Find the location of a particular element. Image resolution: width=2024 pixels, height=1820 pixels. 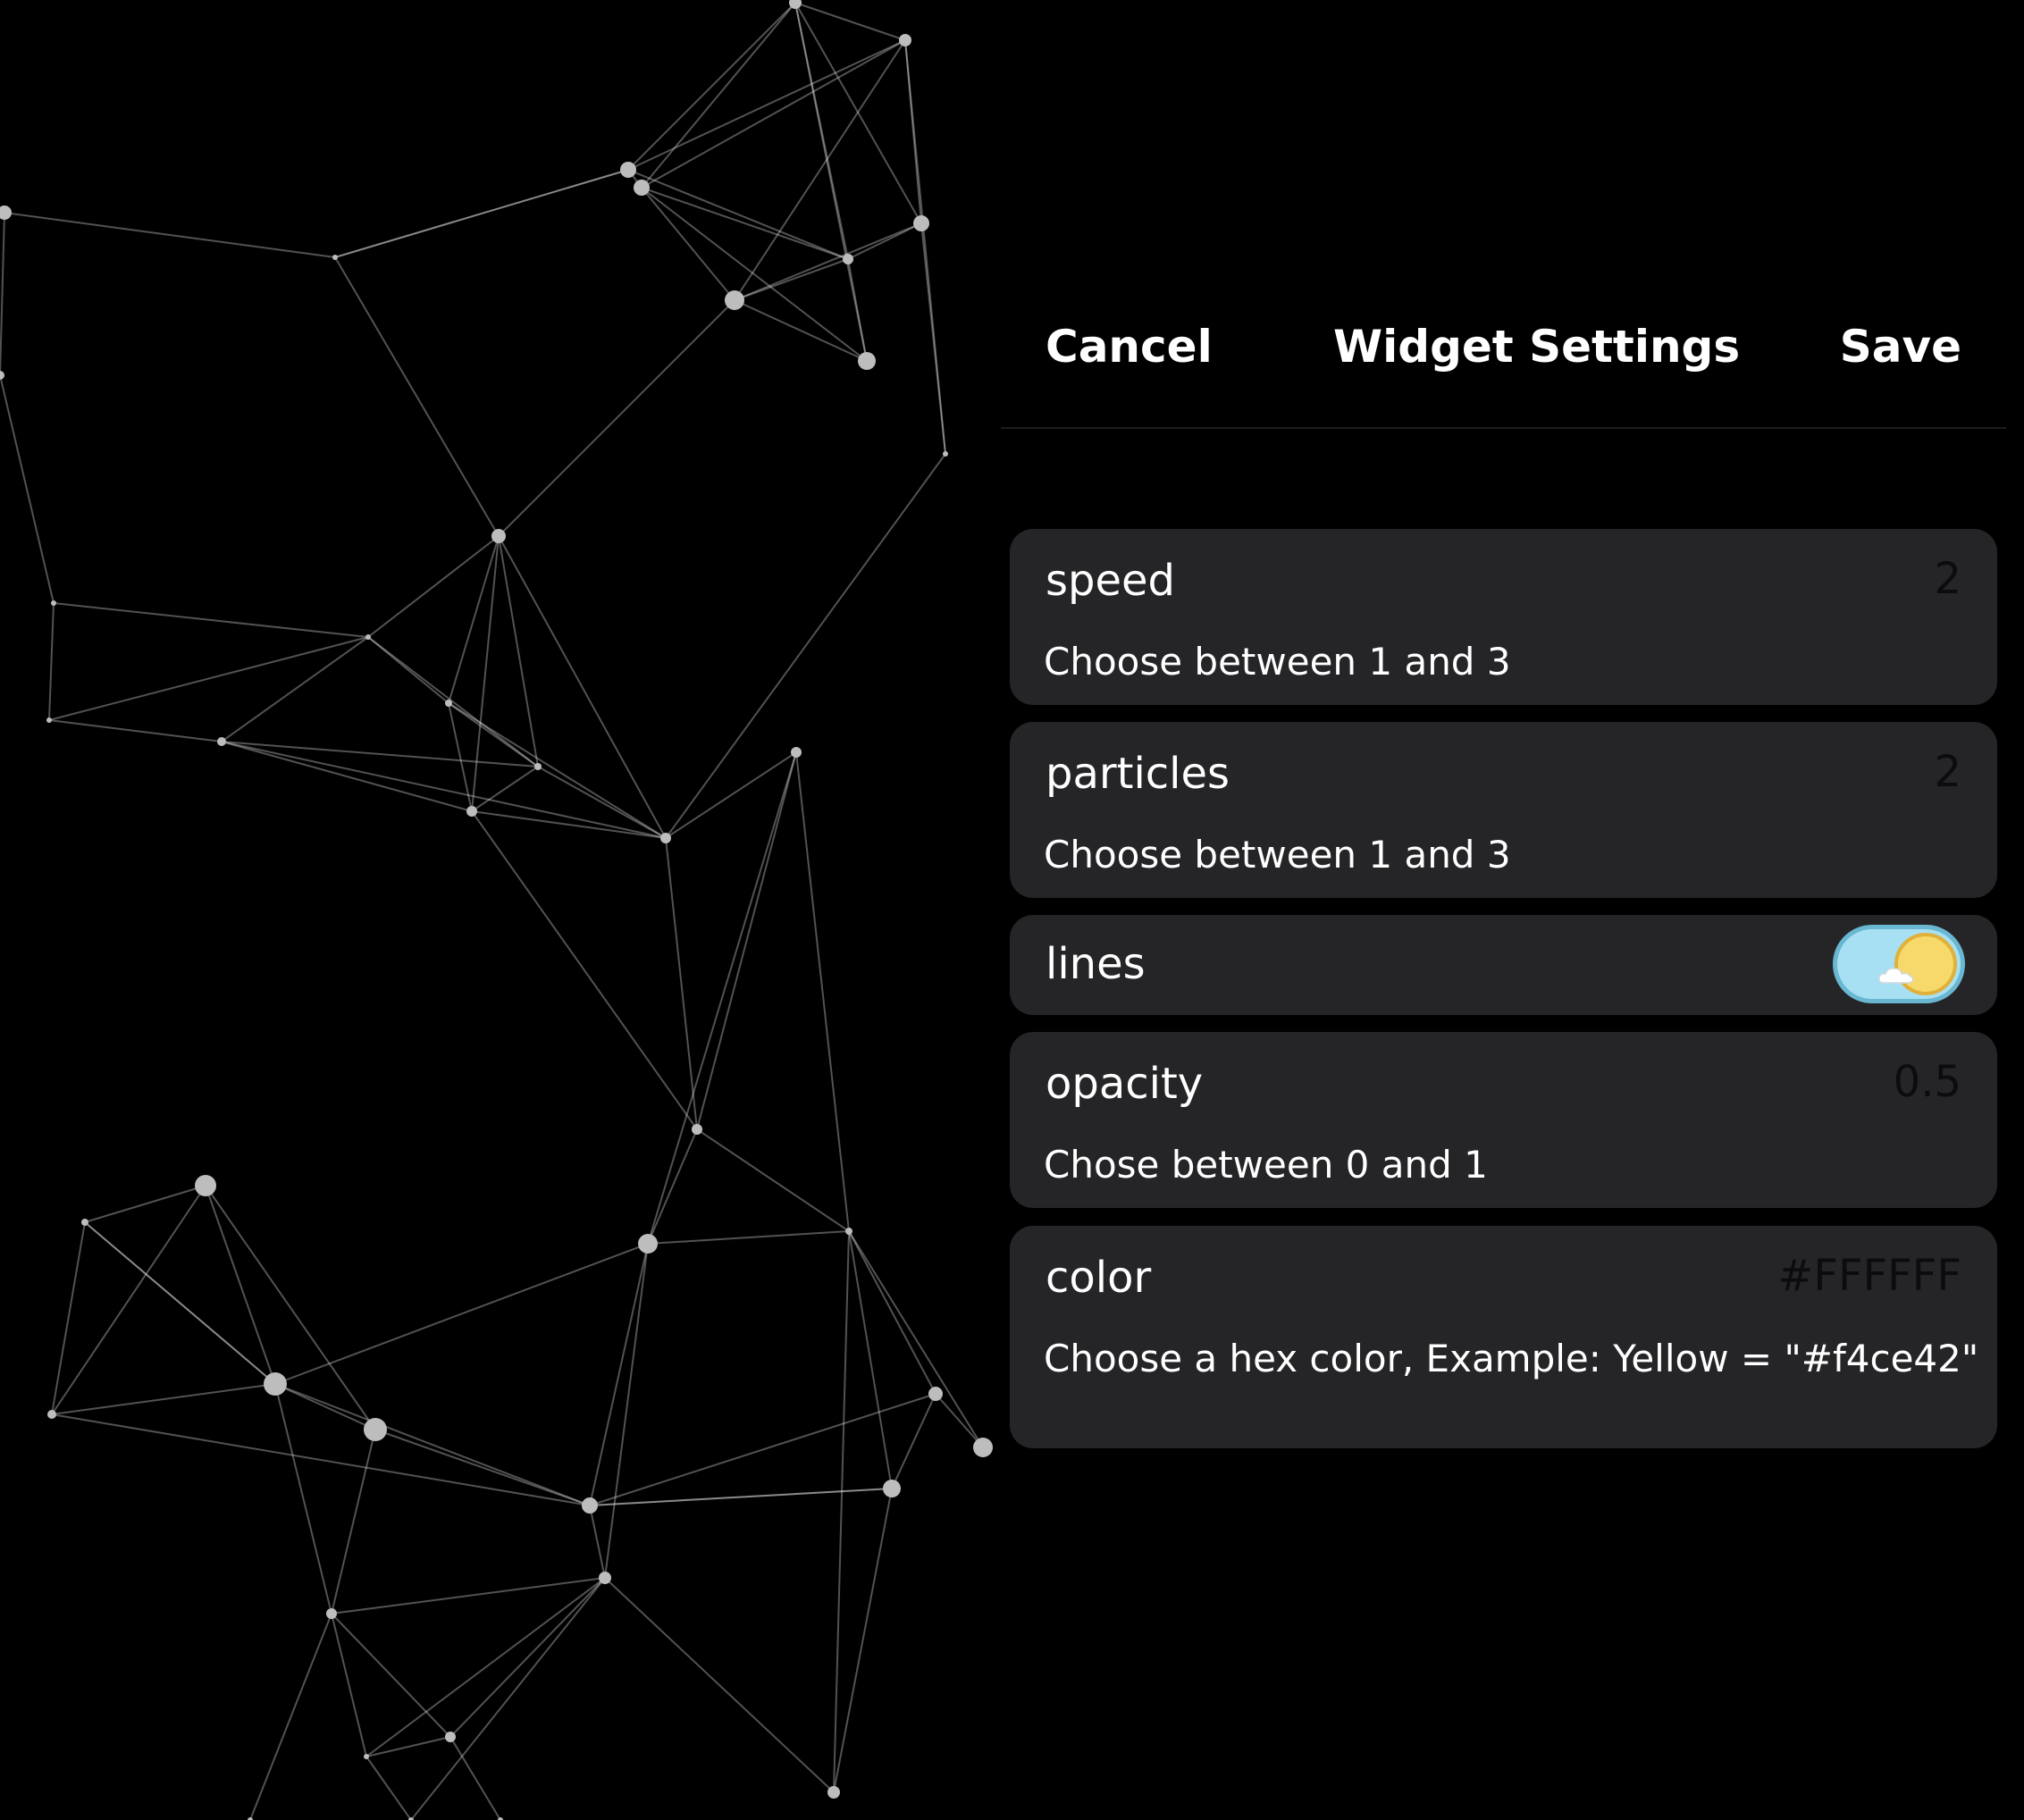

setting-lines: lines is located at coordinates (1504, 965).